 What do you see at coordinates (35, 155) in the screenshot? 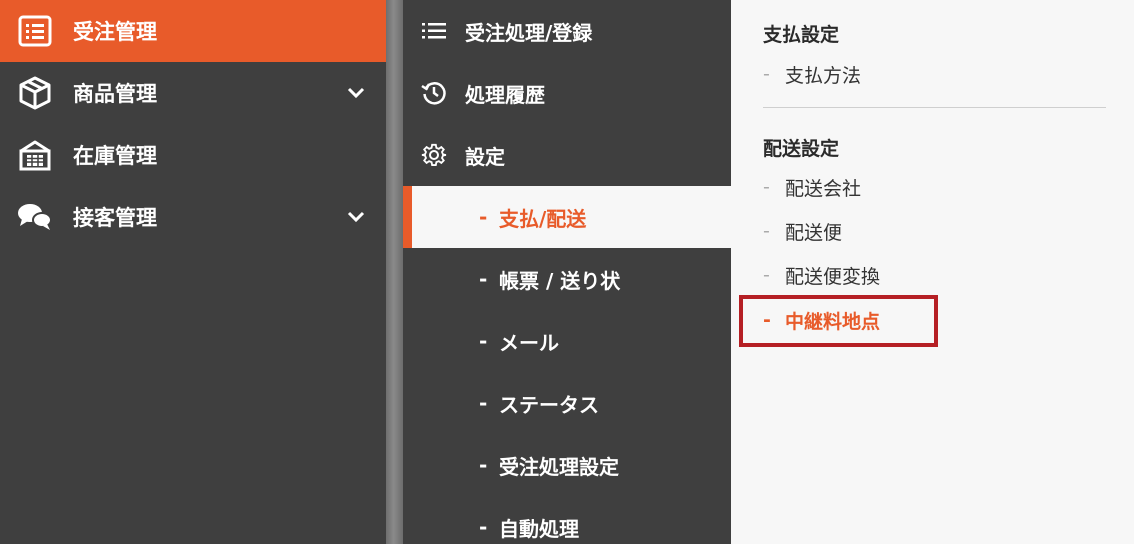
I see `warehouse-icon` at bounding box center [35, 155].